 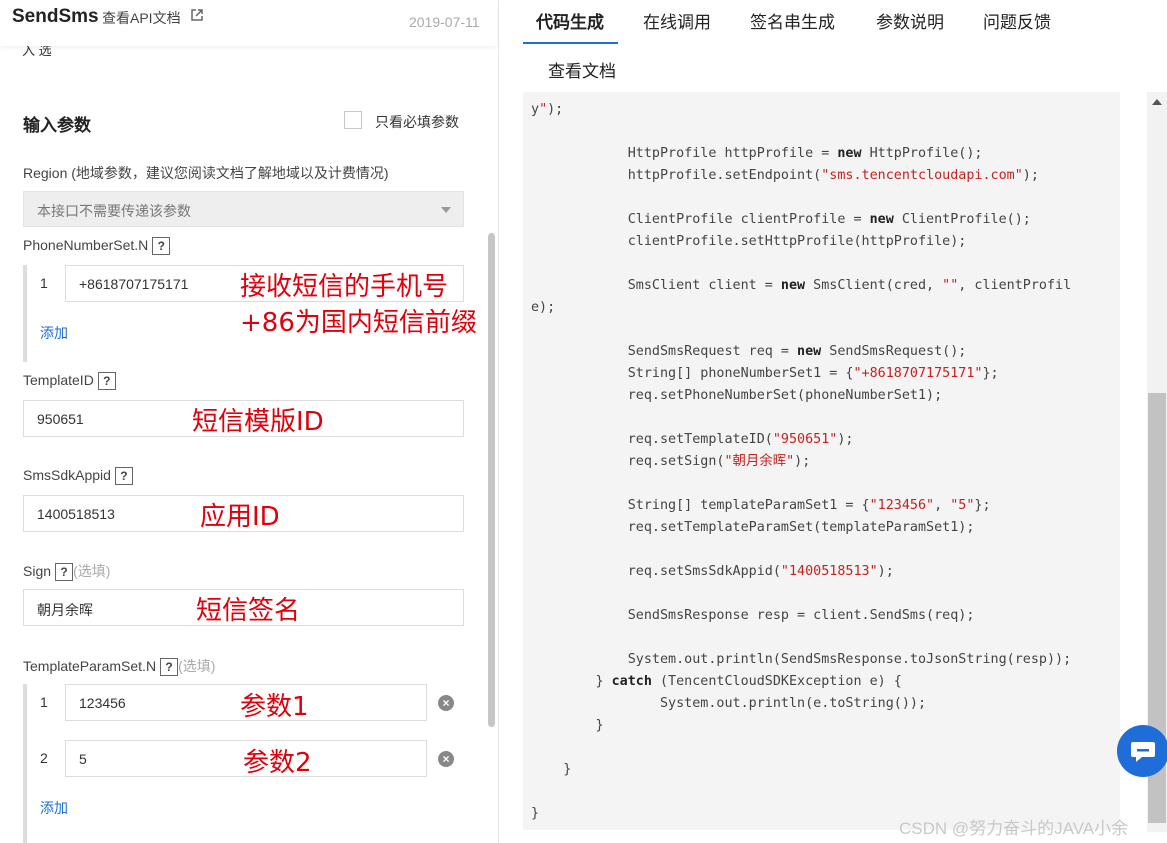 I want to click on tab-feedback: 问题反馈, so click(x=1017, y=20).